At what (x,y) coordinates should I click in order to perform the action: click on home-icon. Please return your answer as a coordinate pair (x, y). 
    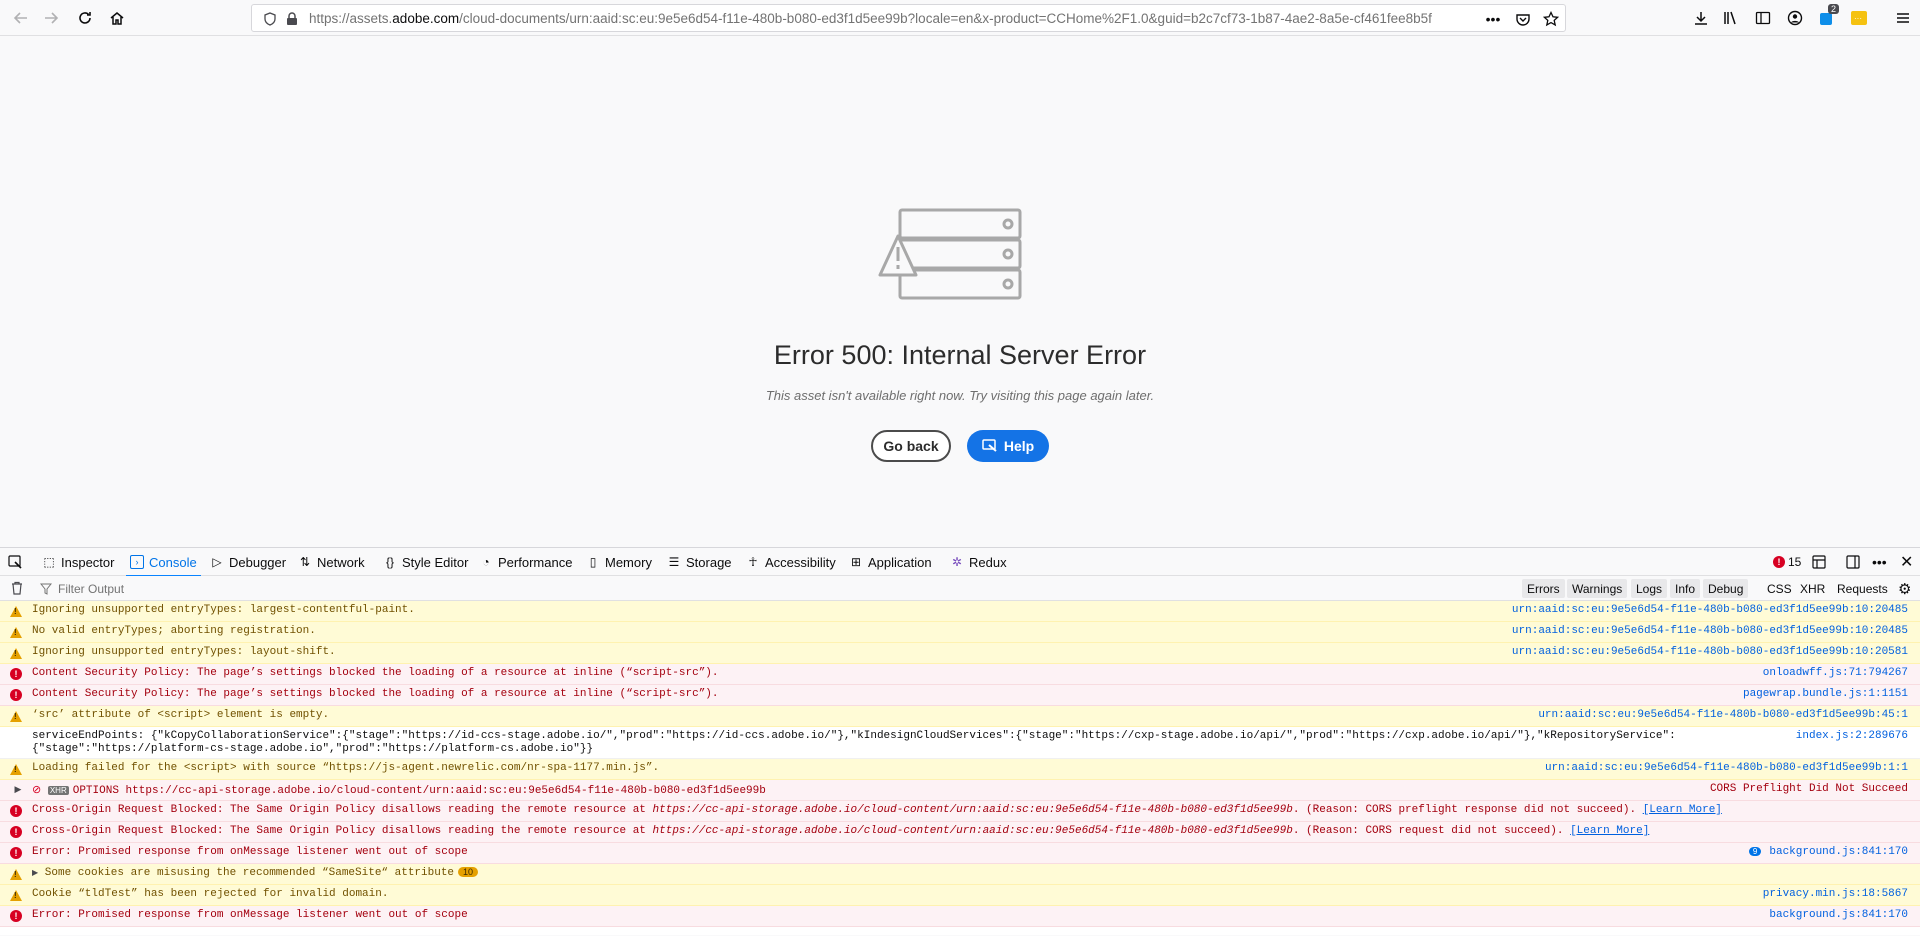
    Looking at the image, I should click on (117, 18).